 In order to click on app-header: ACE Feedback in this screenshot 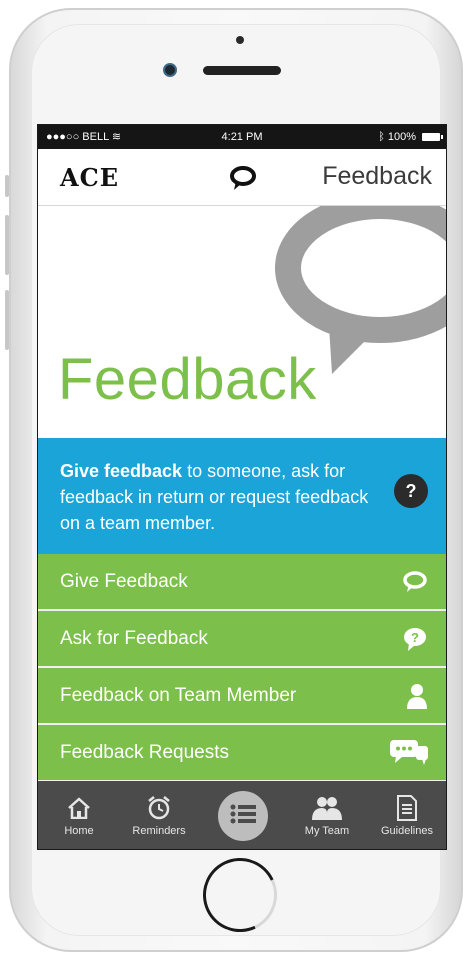, I will do `click(242, 177)`.